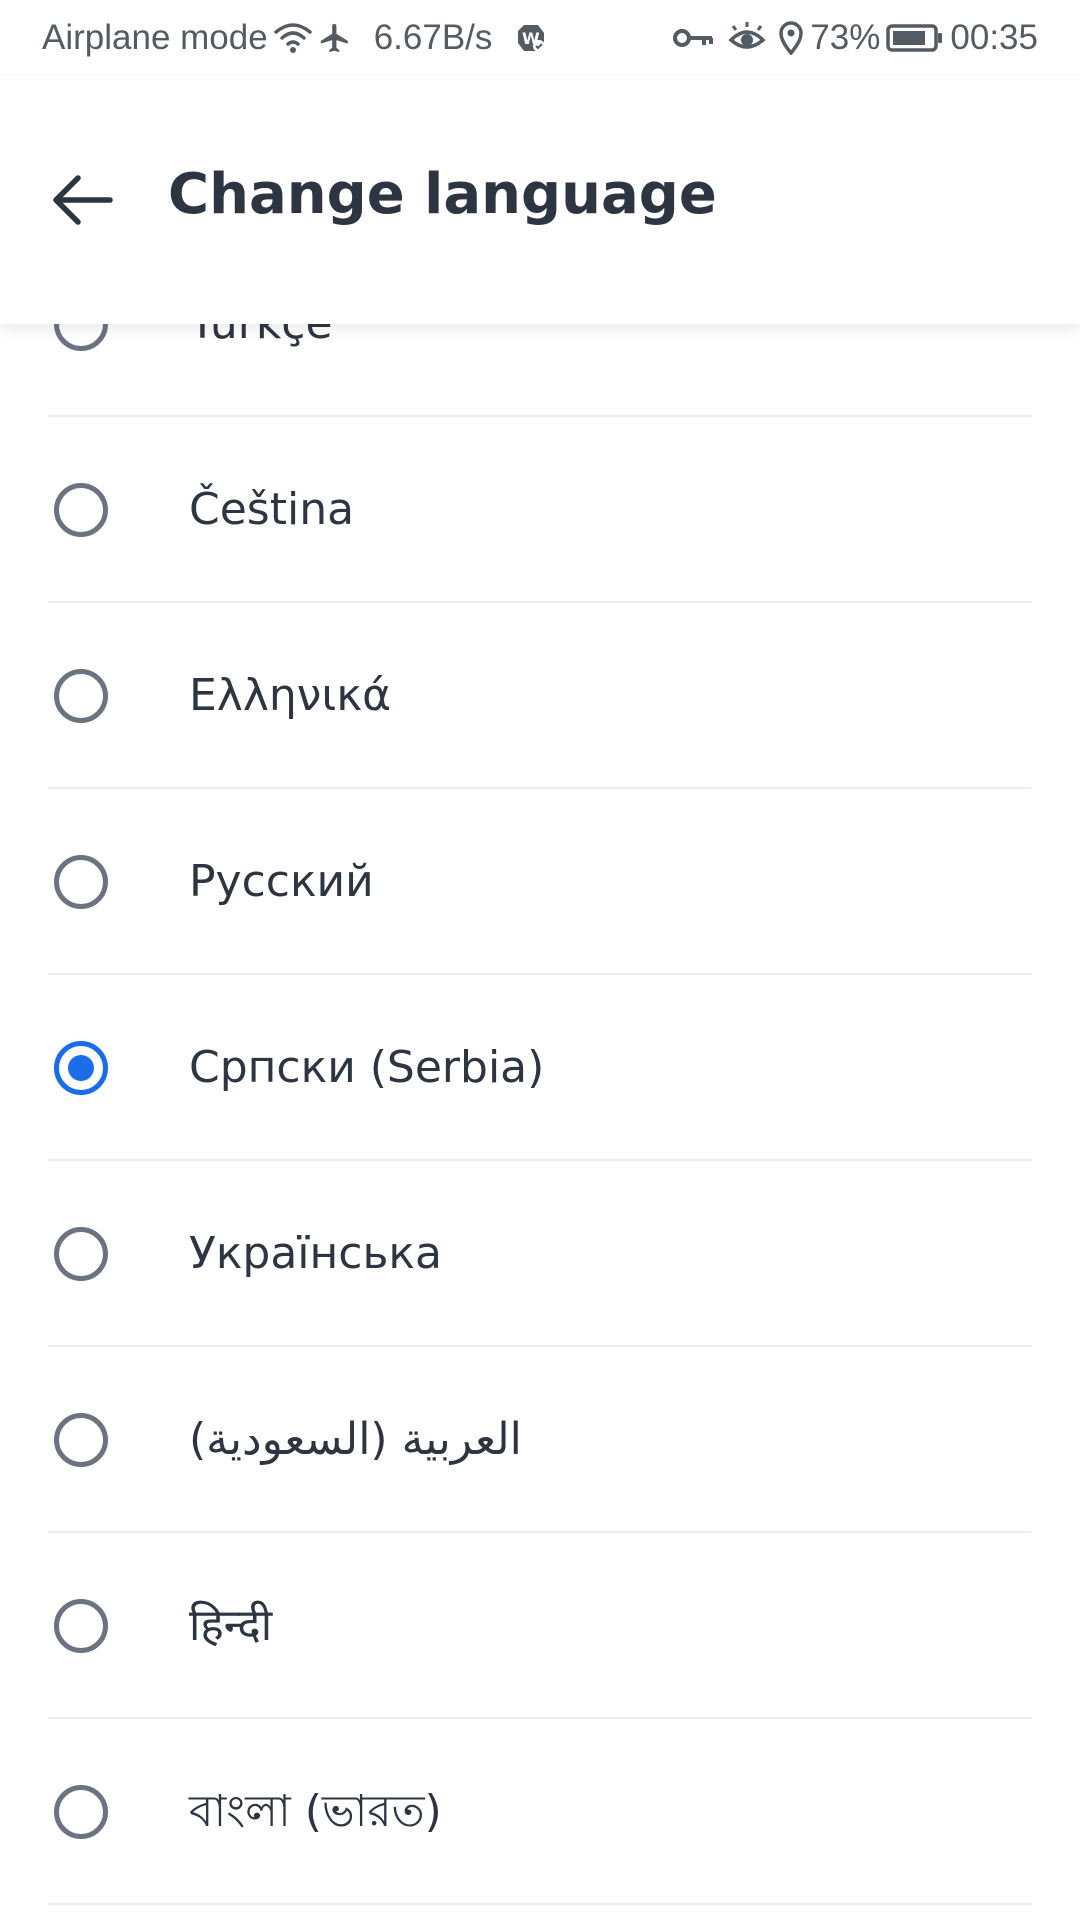 The image size is (1080, 1920). Describe the element at coordinates (994, 37) in the screenshot. I see `clock-text: 00:35` at that location.